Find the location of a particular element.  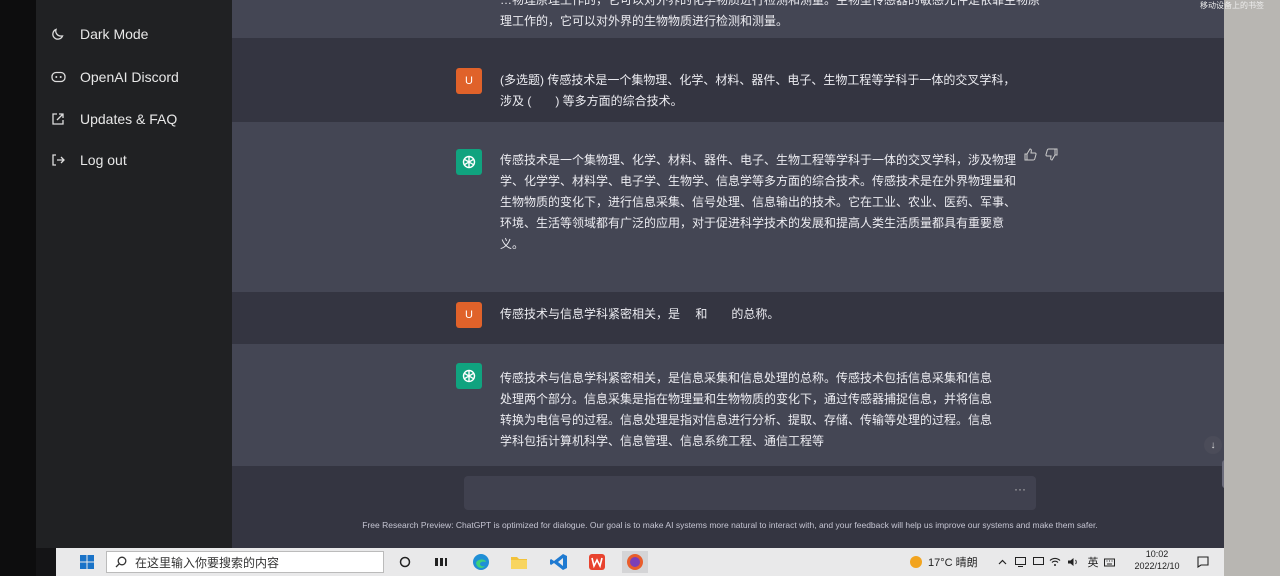

message-row-user: U 传感技术与信息学科紧密相关，是 和 的总称。 is located at coordinates (730, 318).